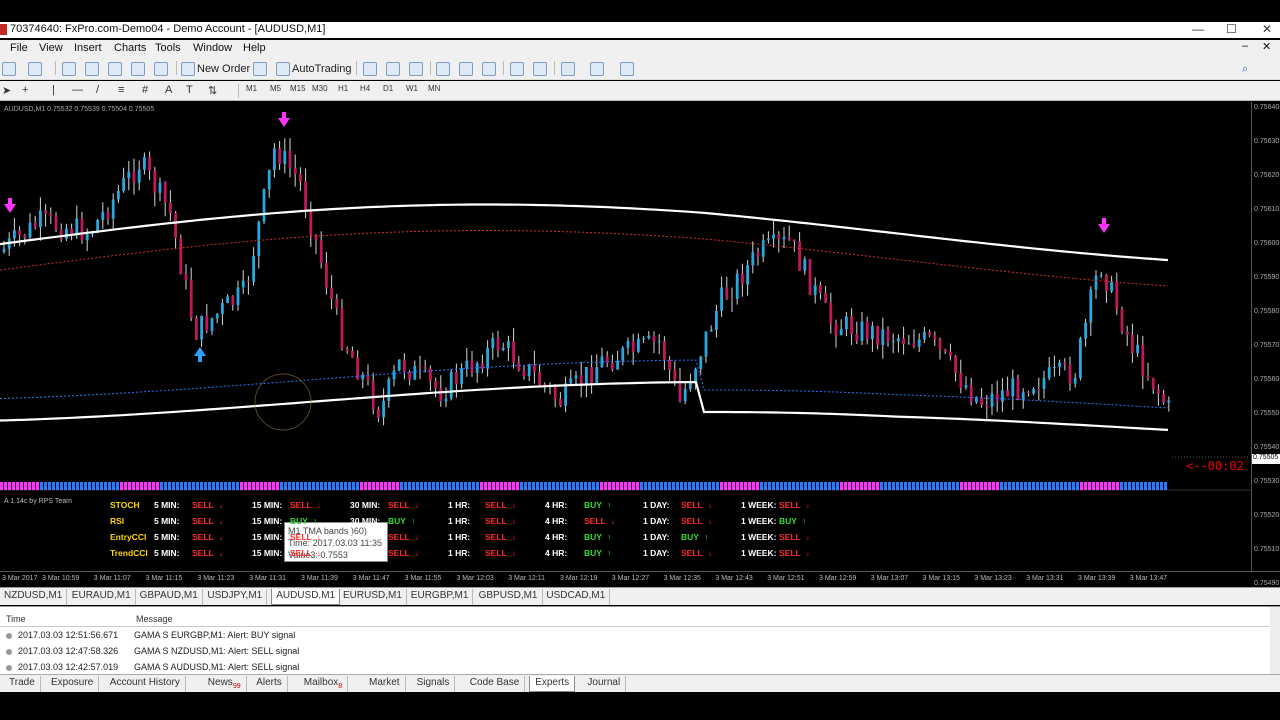  I want to click on zoom-in-button, so click(443, 69).